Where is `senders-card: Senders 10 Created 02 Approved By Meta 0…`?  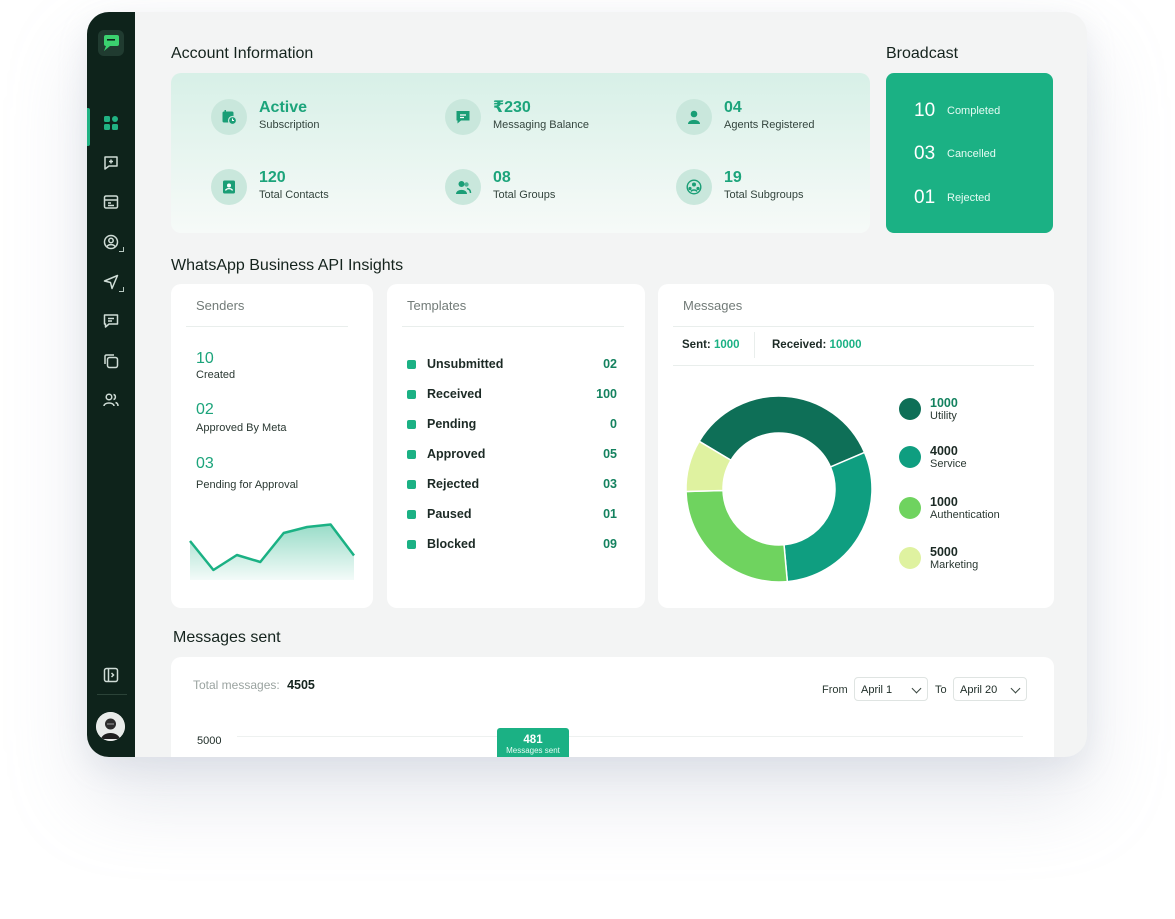
senders-card: Senders 10 Created 02 Approved By Meta 0… is located at coordinates (272, 446).